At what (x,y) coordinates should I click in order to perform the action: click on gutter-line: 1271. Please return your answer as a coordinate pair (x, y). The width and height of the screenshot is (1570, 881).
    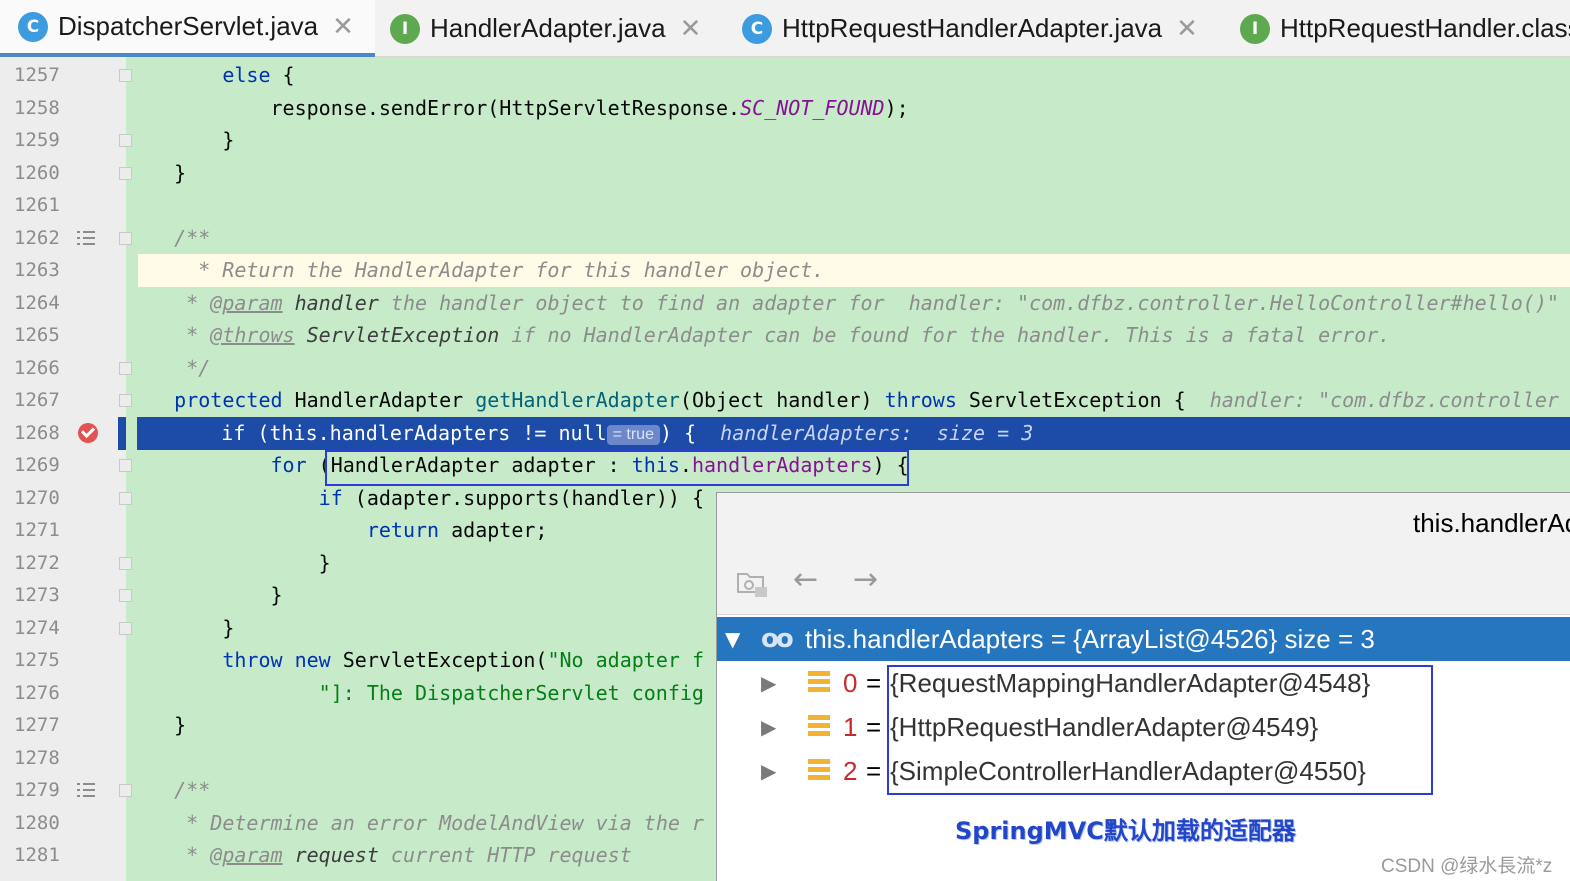
    Looking at the image, I should click on (63, 530).